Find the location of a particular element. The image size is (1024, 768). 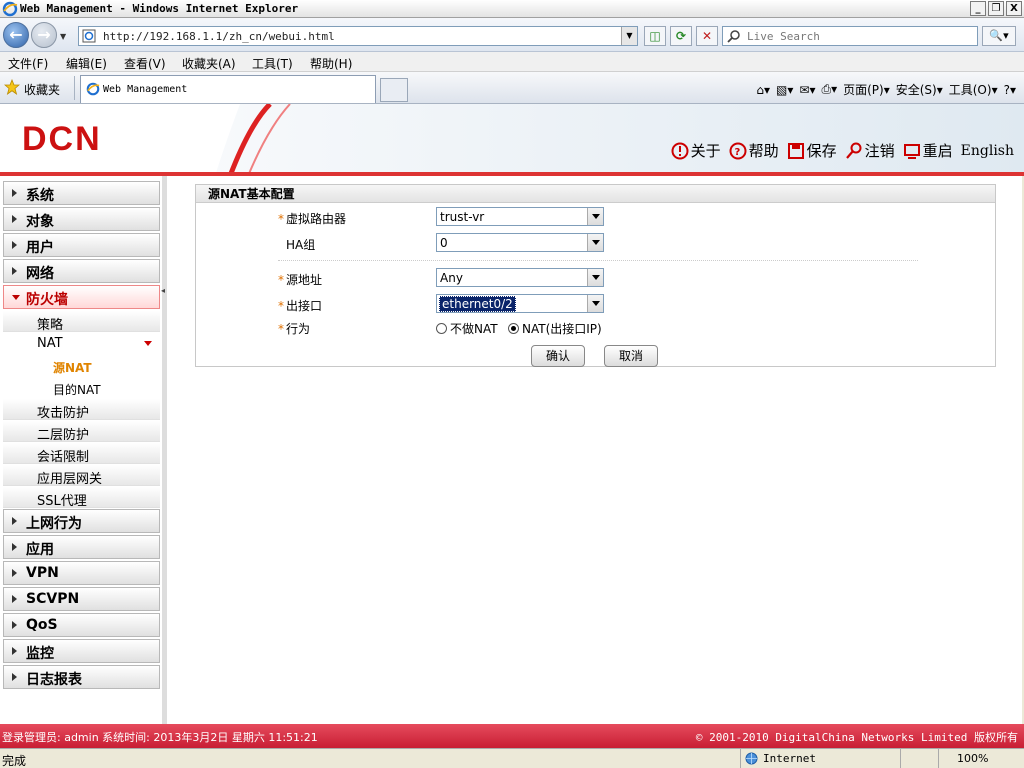

radio-button-selected is located at coordinates (513, 328).